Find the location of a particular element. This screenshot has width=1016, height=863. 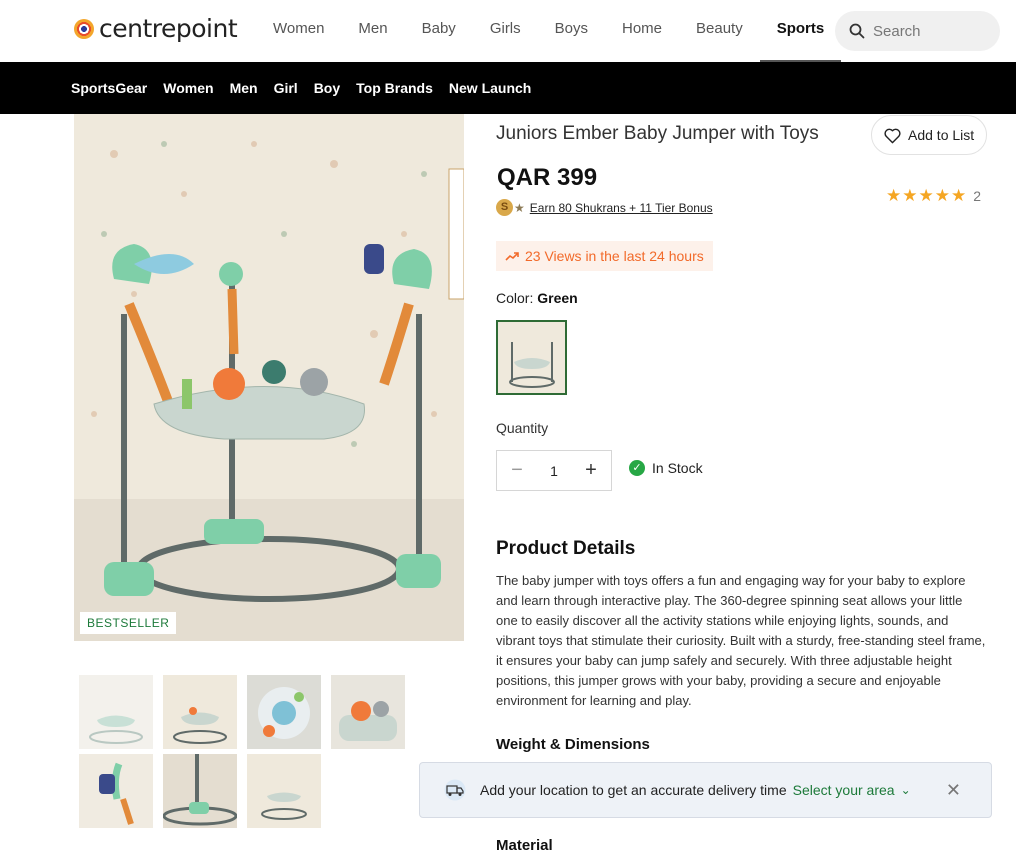

bestseller-badge: BESTSELLER is located at coordinates (128, 623).